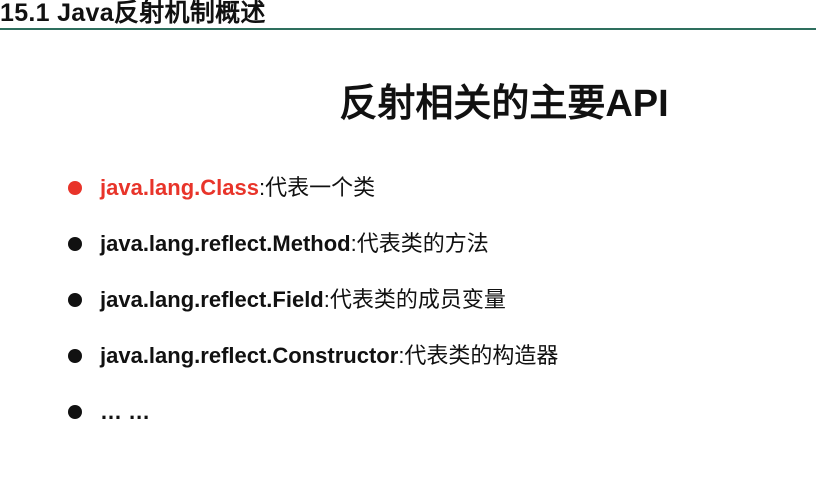 The width and height of the screenshot is (816, 486). I want to click on bullet-description: :代表类的构造器, so click(478, 355).